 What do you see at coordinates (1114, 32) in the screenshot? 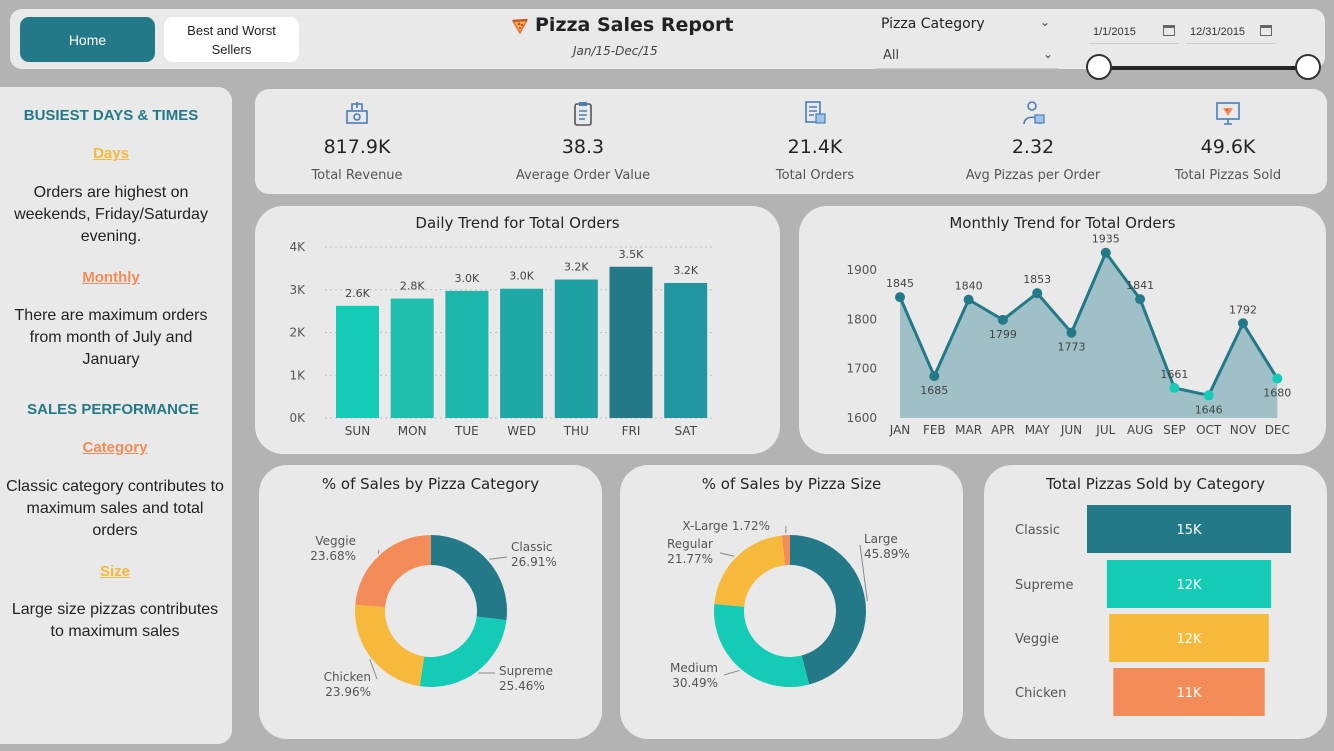
I see `date-start-value: 1/1/2015` at bounding box center [1114, 32].